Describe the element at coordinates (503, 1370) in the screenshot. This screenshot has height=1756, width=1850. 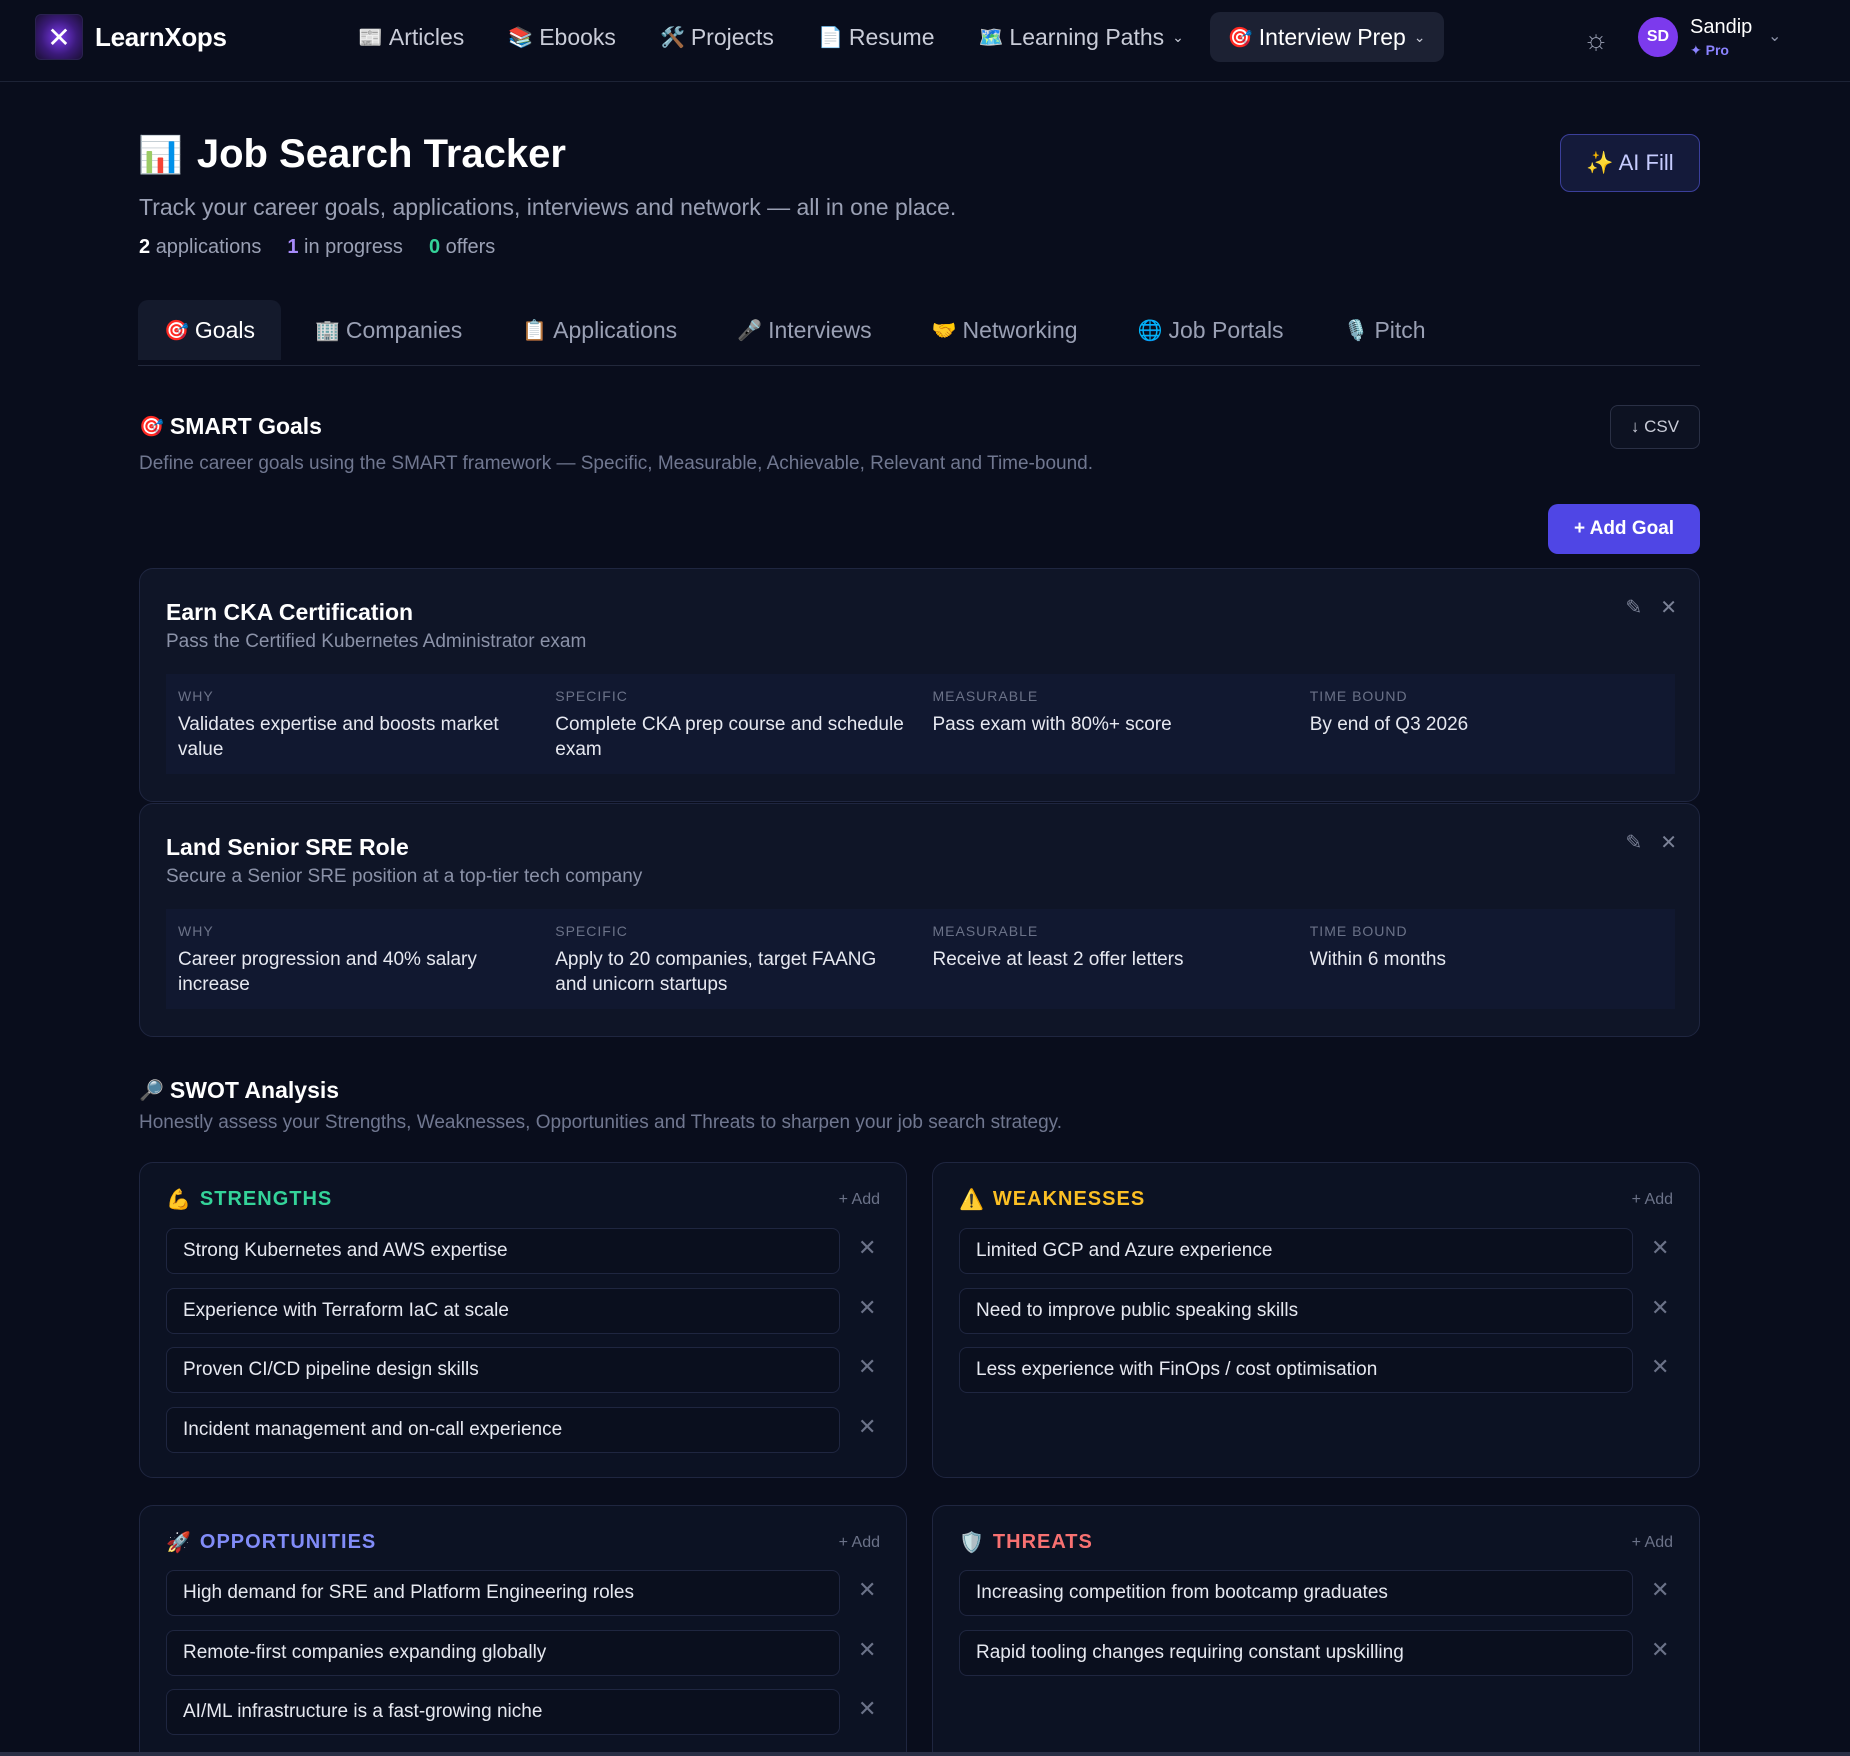
I see `swot-item: Proven CI/CD pipeline design skills` at that location.